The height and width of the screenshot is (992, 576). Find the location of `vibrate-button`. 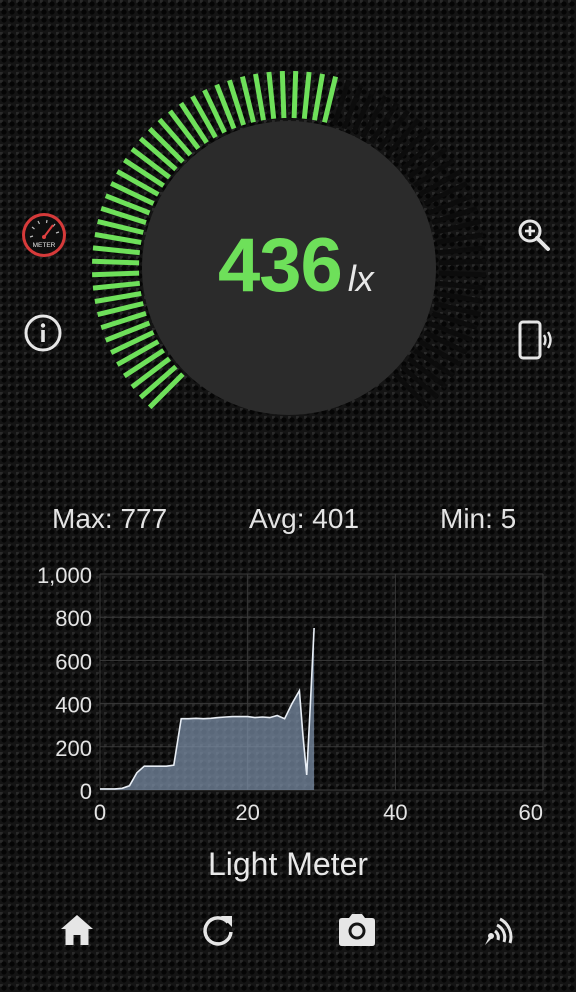

vibrate-button is located at coordinates (535, 340).